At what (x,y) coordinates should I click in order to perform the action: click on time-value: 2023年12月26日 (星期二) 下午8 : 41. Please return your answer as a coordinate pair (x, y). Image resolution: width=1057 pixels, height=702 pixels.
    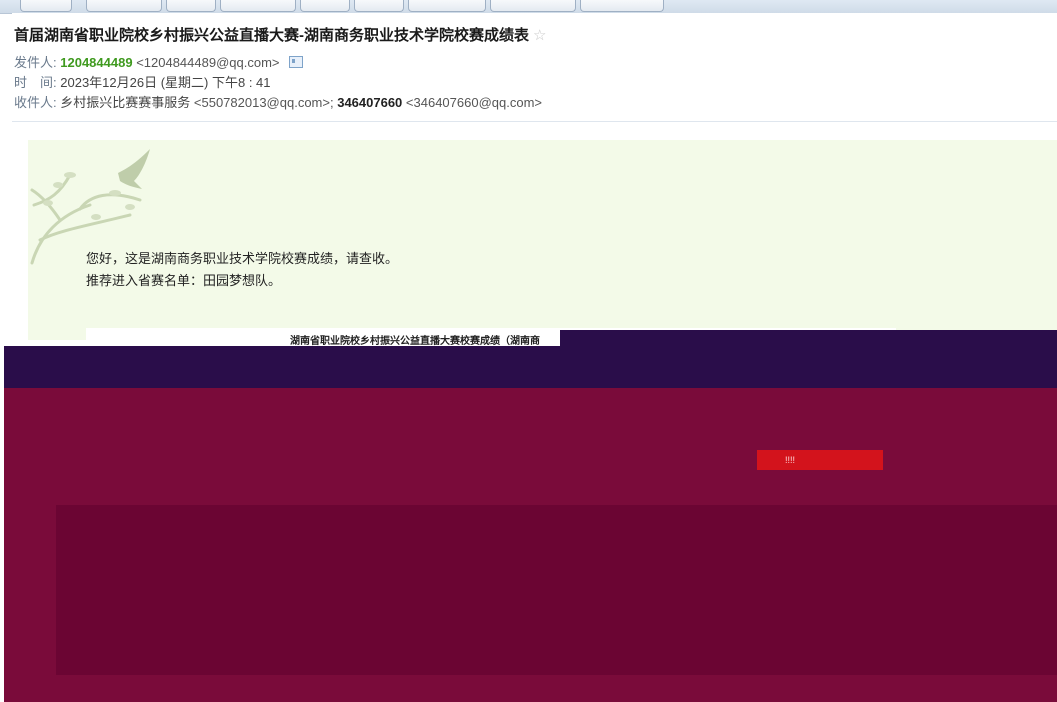
    Looking at the image, I should click on (165, 82).